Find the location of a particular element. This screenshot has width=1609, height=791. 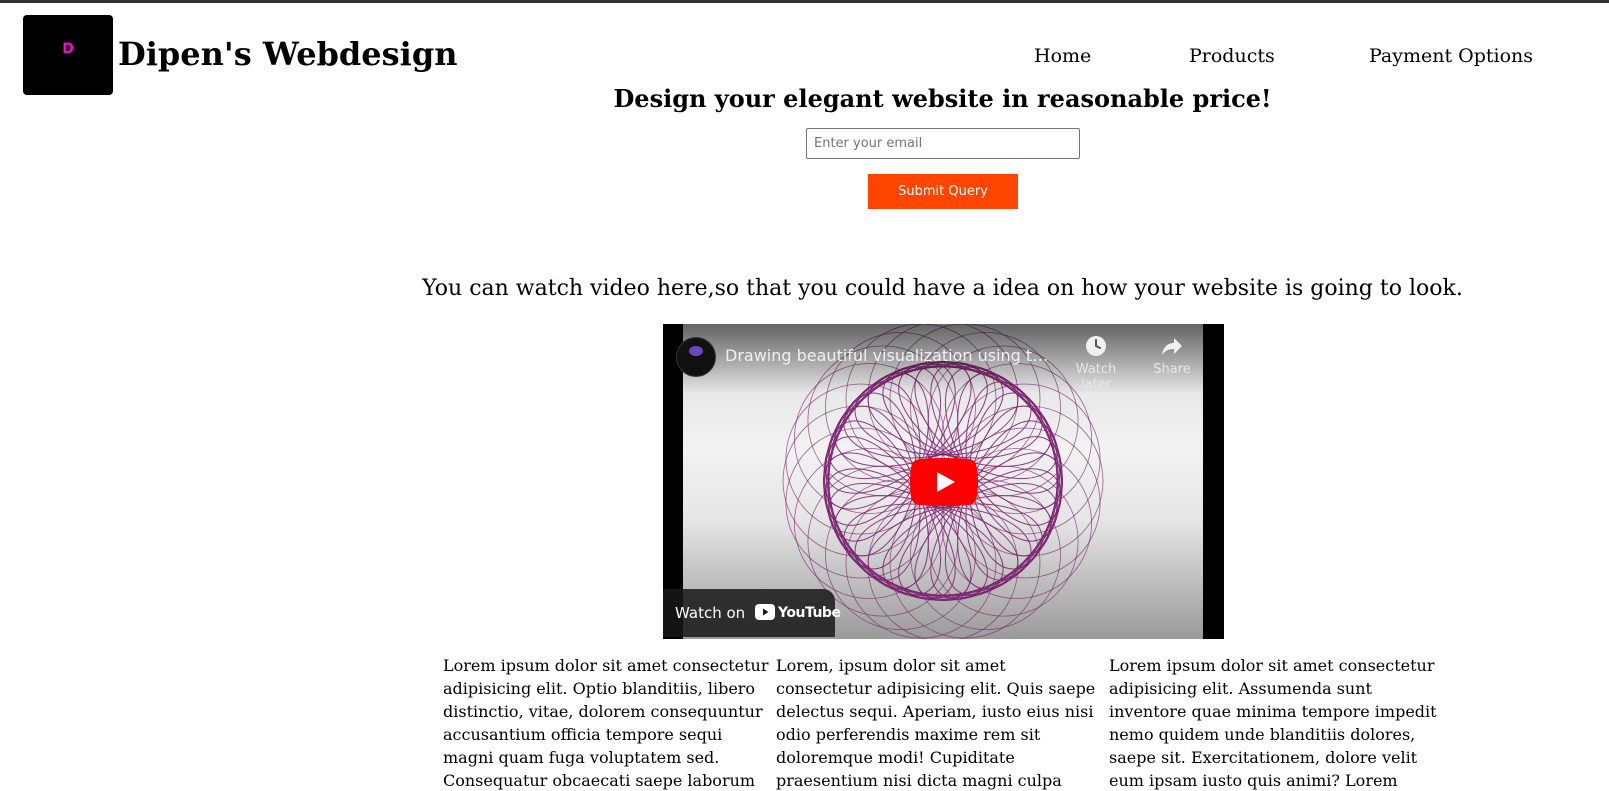

channel-logo-icon is located at coordinates (696, 351).